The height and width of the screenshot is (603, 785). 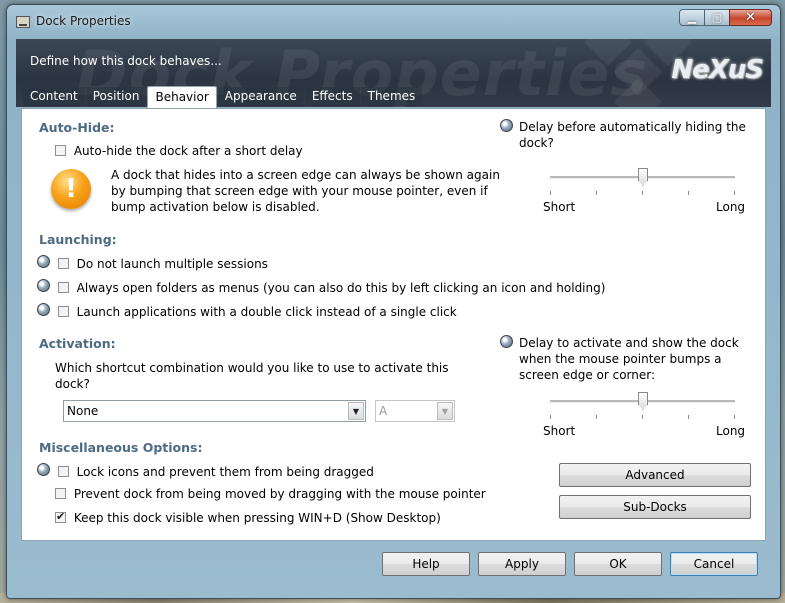 What do you see at coordinates (116, 96) in the screenshot?
I see `tab-position: Position` at bounding box center [116, 96].